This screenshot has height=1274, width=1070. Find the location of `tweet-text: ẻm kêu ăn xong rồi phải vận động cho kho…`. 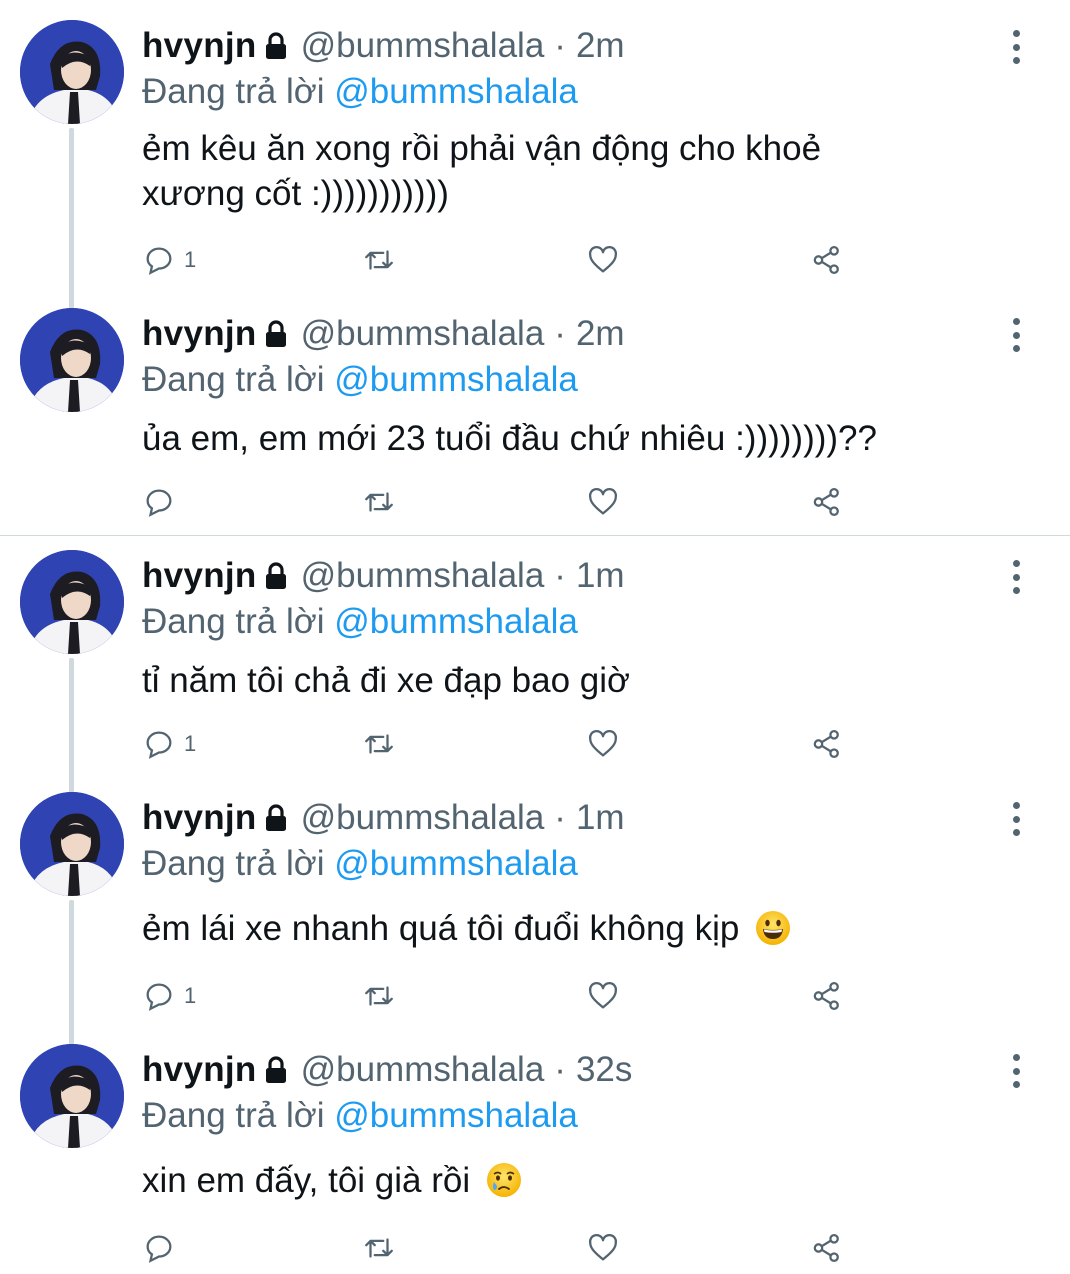

tweet-text: ẻm kêu ăn xong rồi phải vận động cho kho… is located at coordinates (532, 171).